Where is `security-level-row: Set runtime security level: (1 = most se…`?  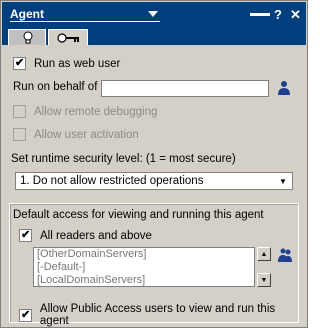
security-level-row: Set runtime security level: (1 = most se… is located at coordinates (123, 159).